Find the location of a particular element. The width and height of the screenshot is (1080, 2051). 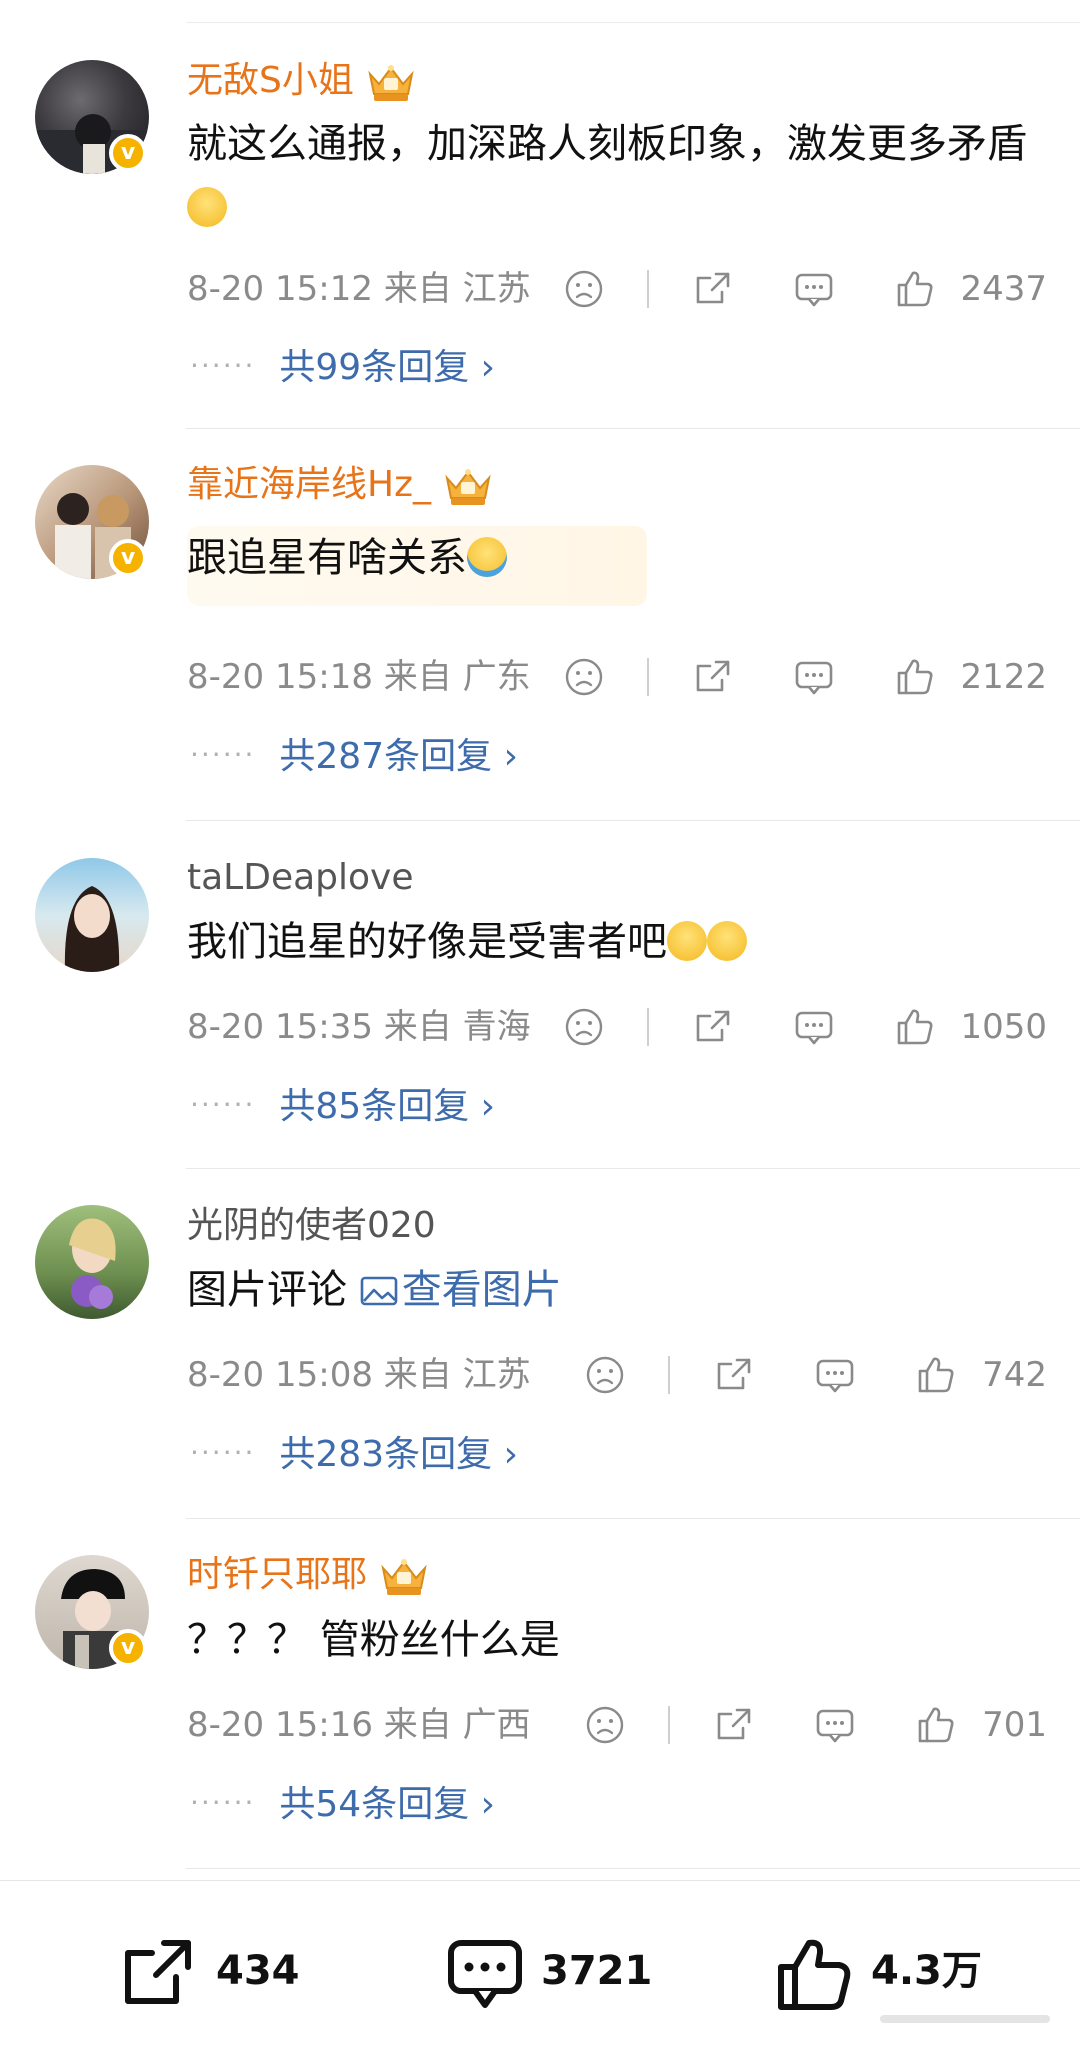

like-count: 1050 is located at coordinates (1003, 1027).